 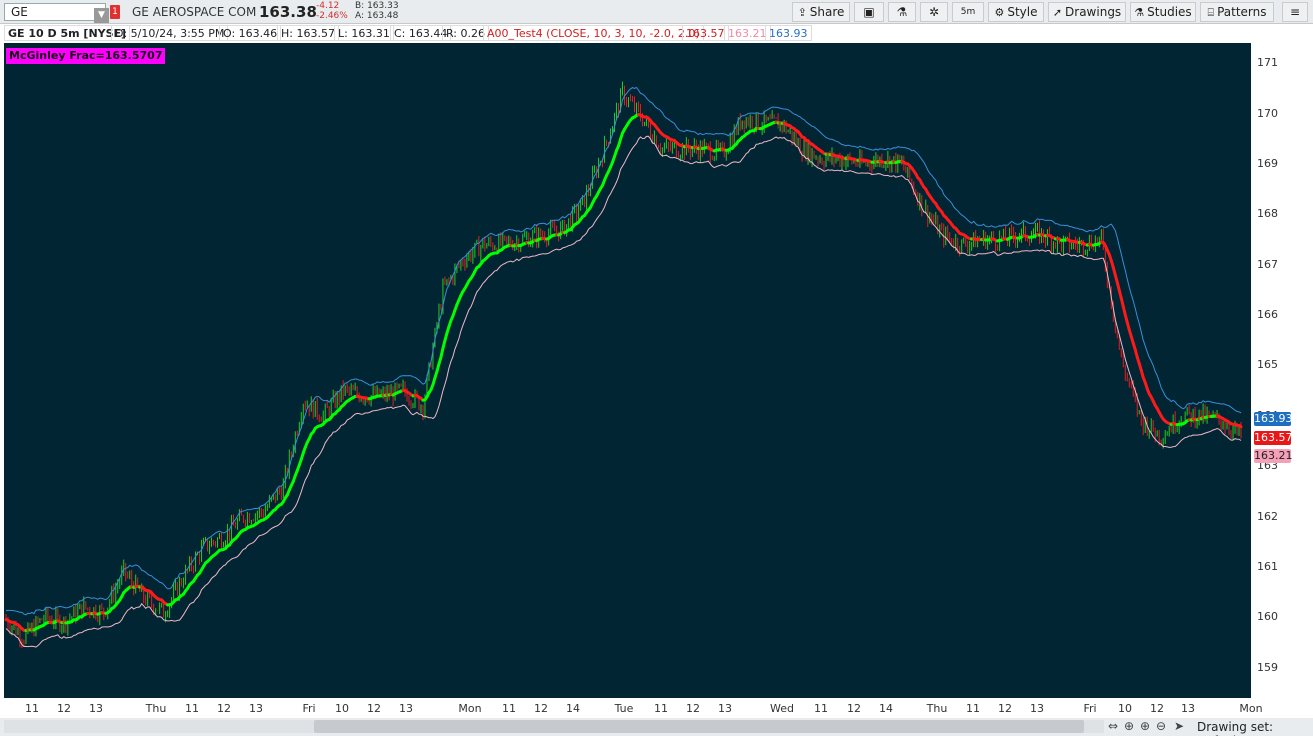 What do you see at coordinates (328, 6) in the screenshot?
I see `change-value: -4.12` at bounding box center [328, 6].